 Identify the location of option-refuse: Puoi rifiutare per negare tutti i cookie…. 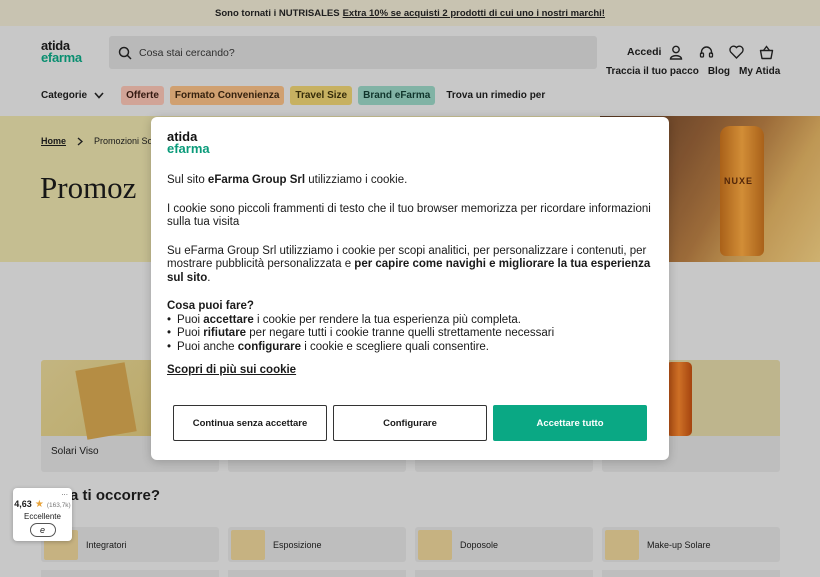
(412, 334).